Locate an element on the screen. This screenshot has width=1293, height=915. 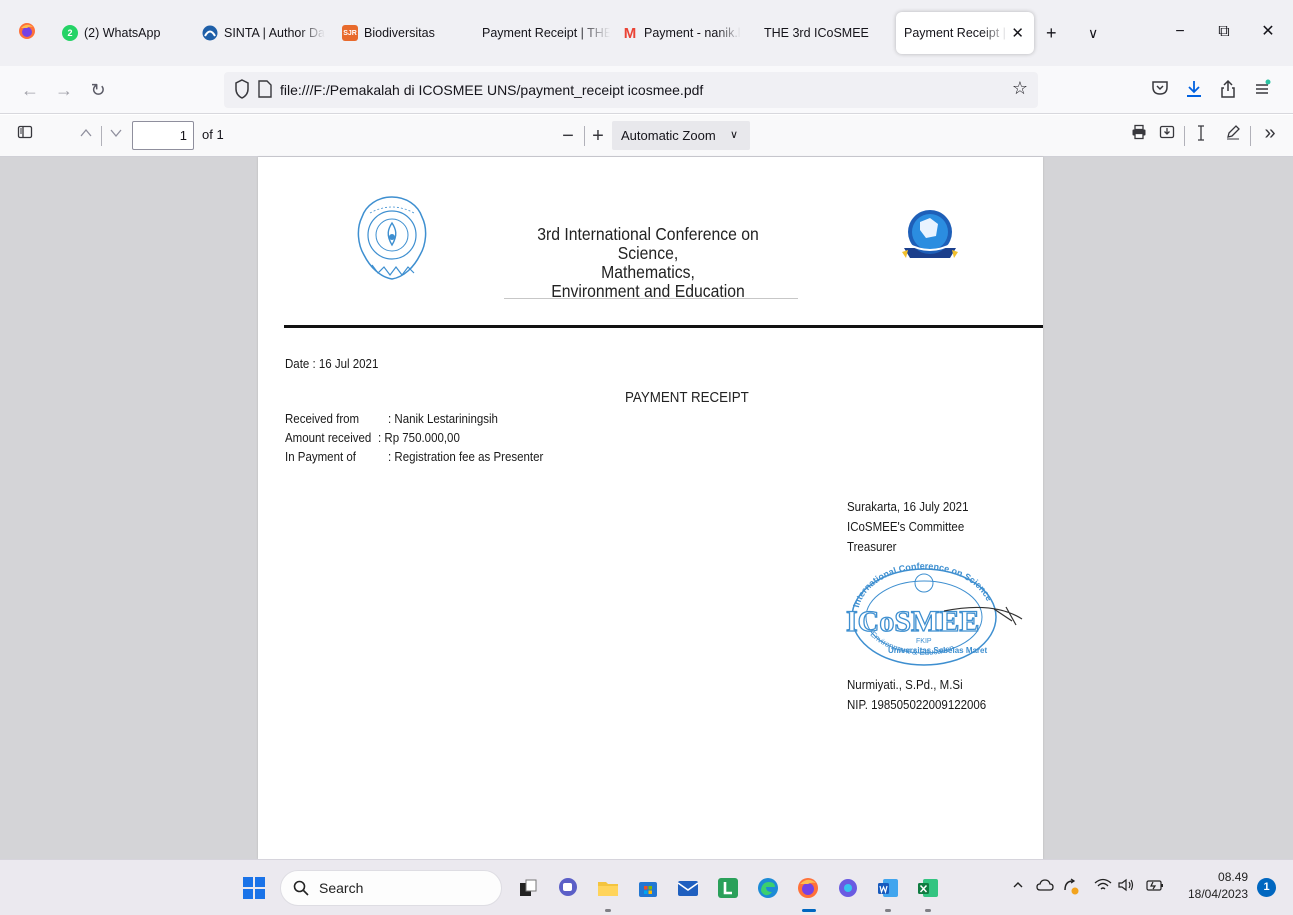
previous-page-icon is located at coordinates (86, 136).